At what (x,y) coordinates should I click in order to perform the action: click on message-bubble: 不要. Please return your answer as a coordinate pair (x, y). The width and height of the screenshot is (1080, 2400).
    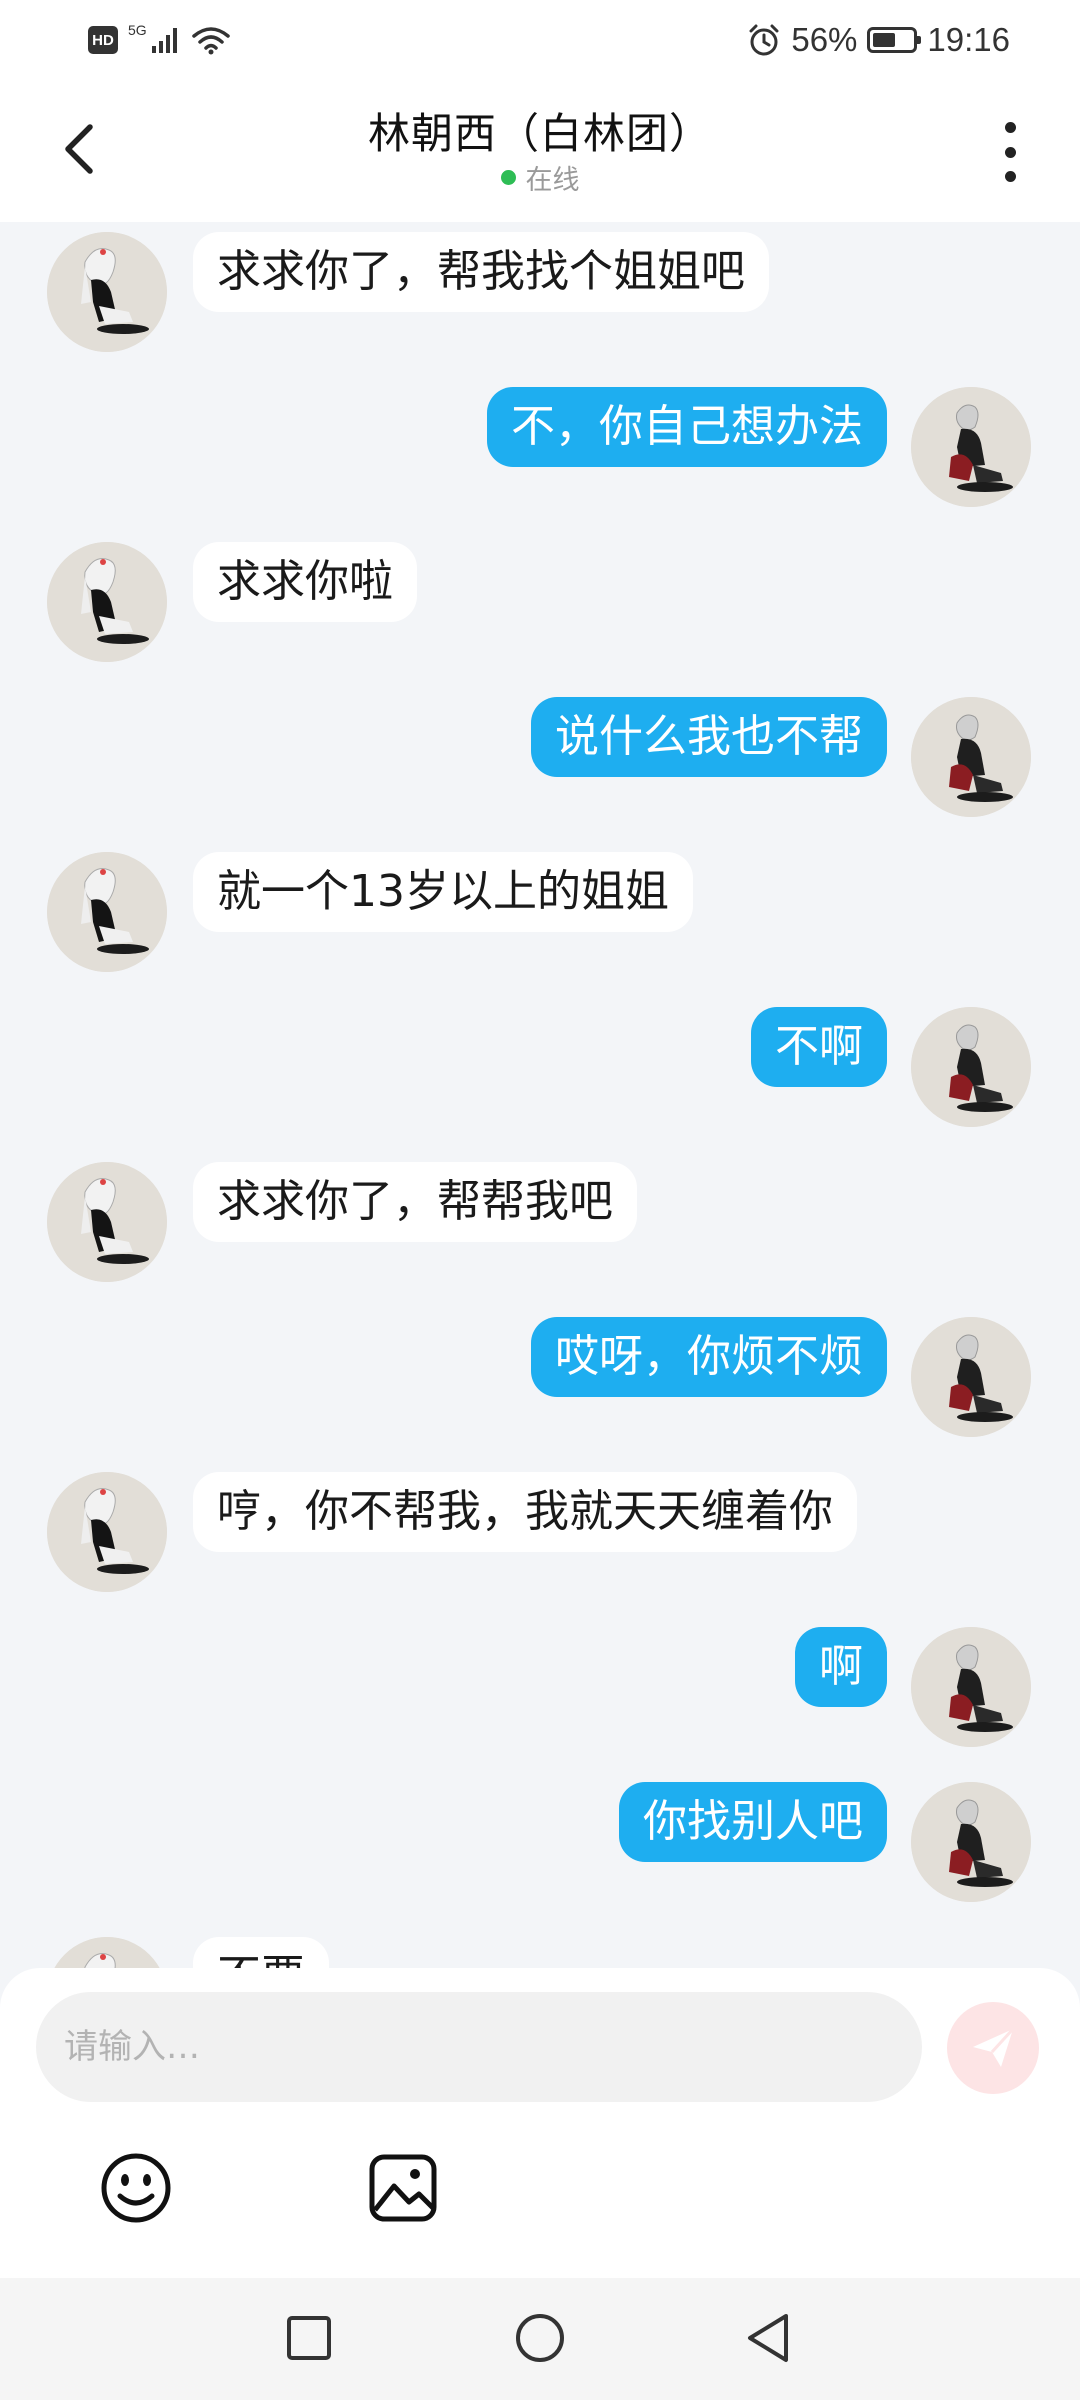
    Looking at the image, I should click on (261, 1954).